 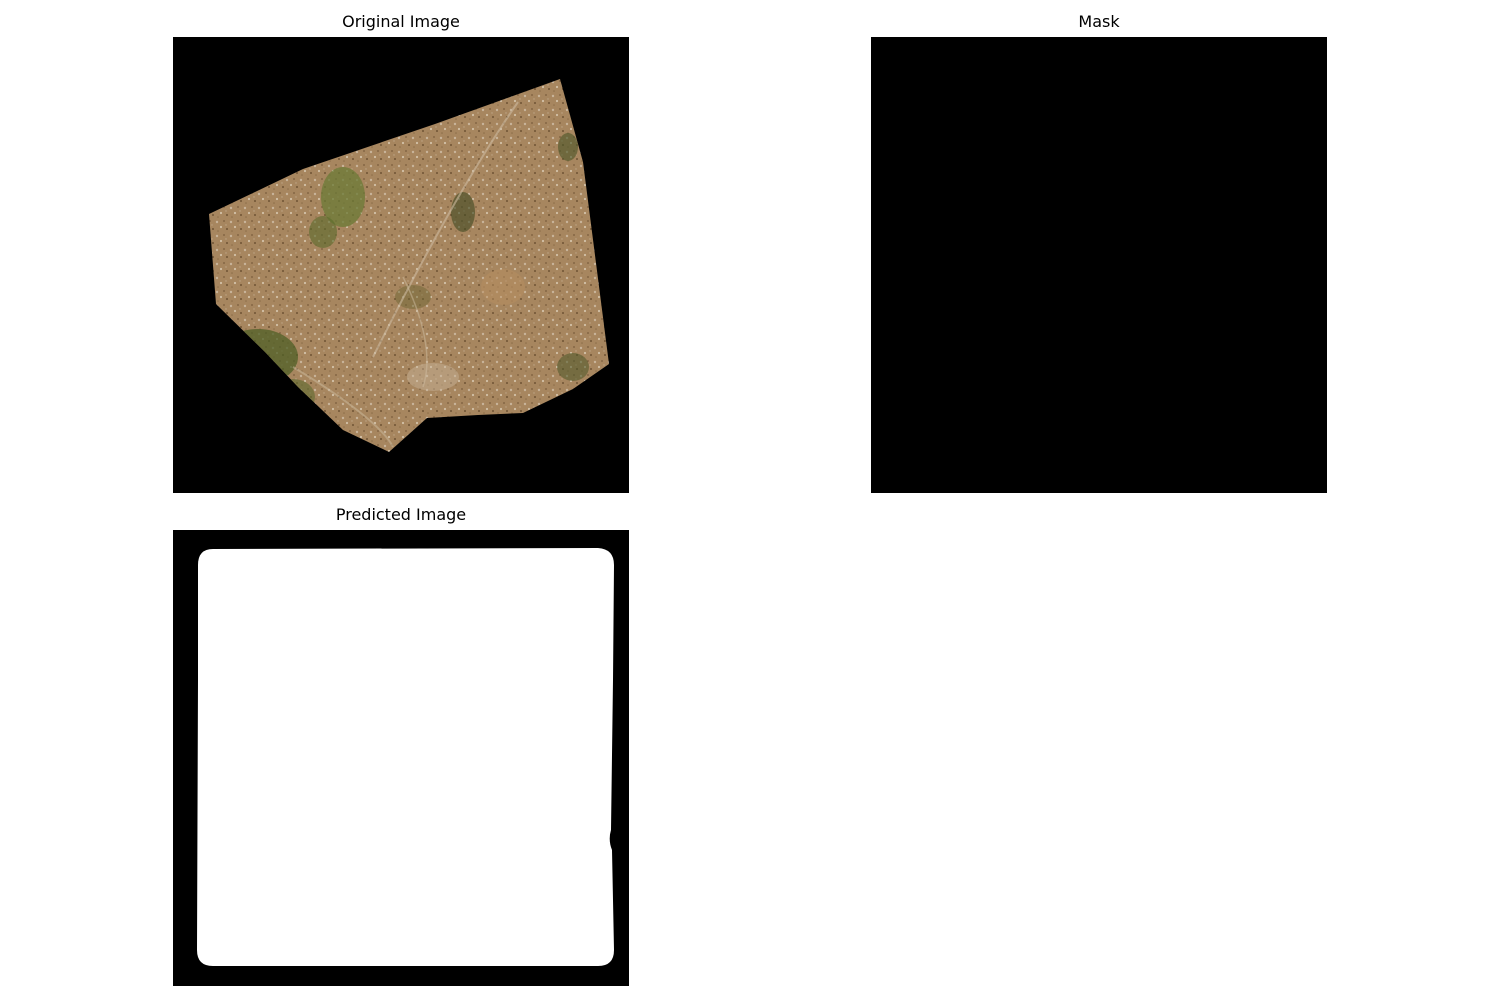 I want to click on original-image-panel, so click(x=401, y=265).